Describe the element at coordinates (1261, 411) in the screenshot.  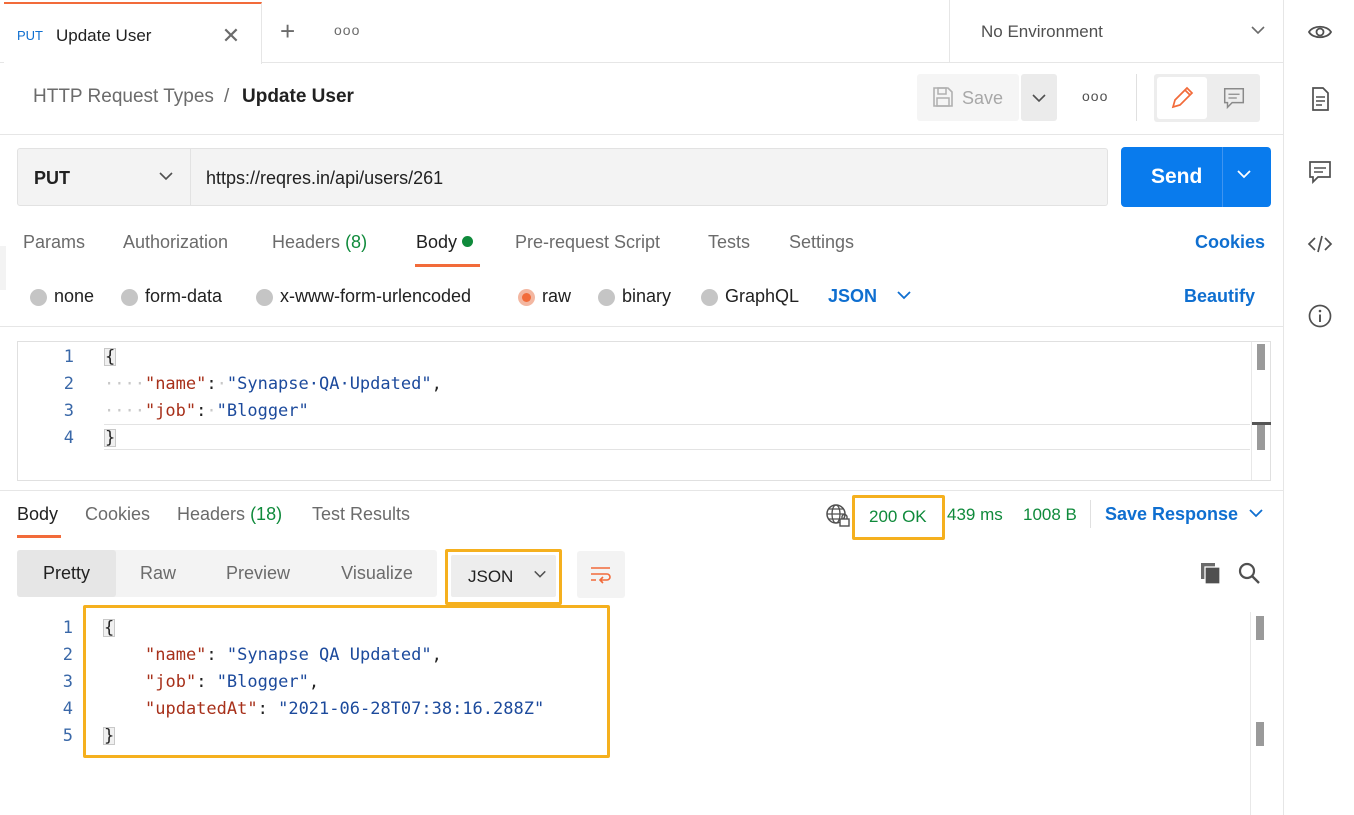
I see `editor-scrollbar` at that location.